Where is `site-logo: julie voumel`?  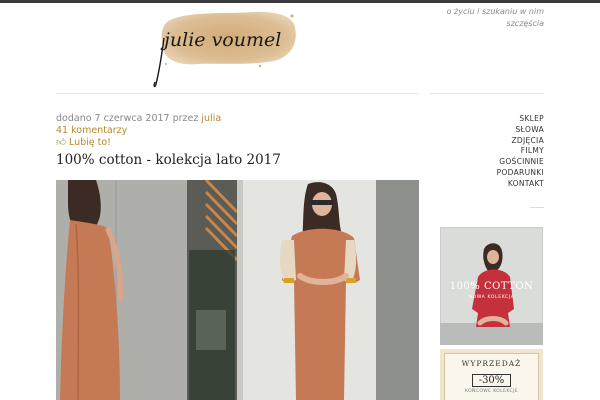
site-logo: julie voumel is located at coordinates (225, 49).